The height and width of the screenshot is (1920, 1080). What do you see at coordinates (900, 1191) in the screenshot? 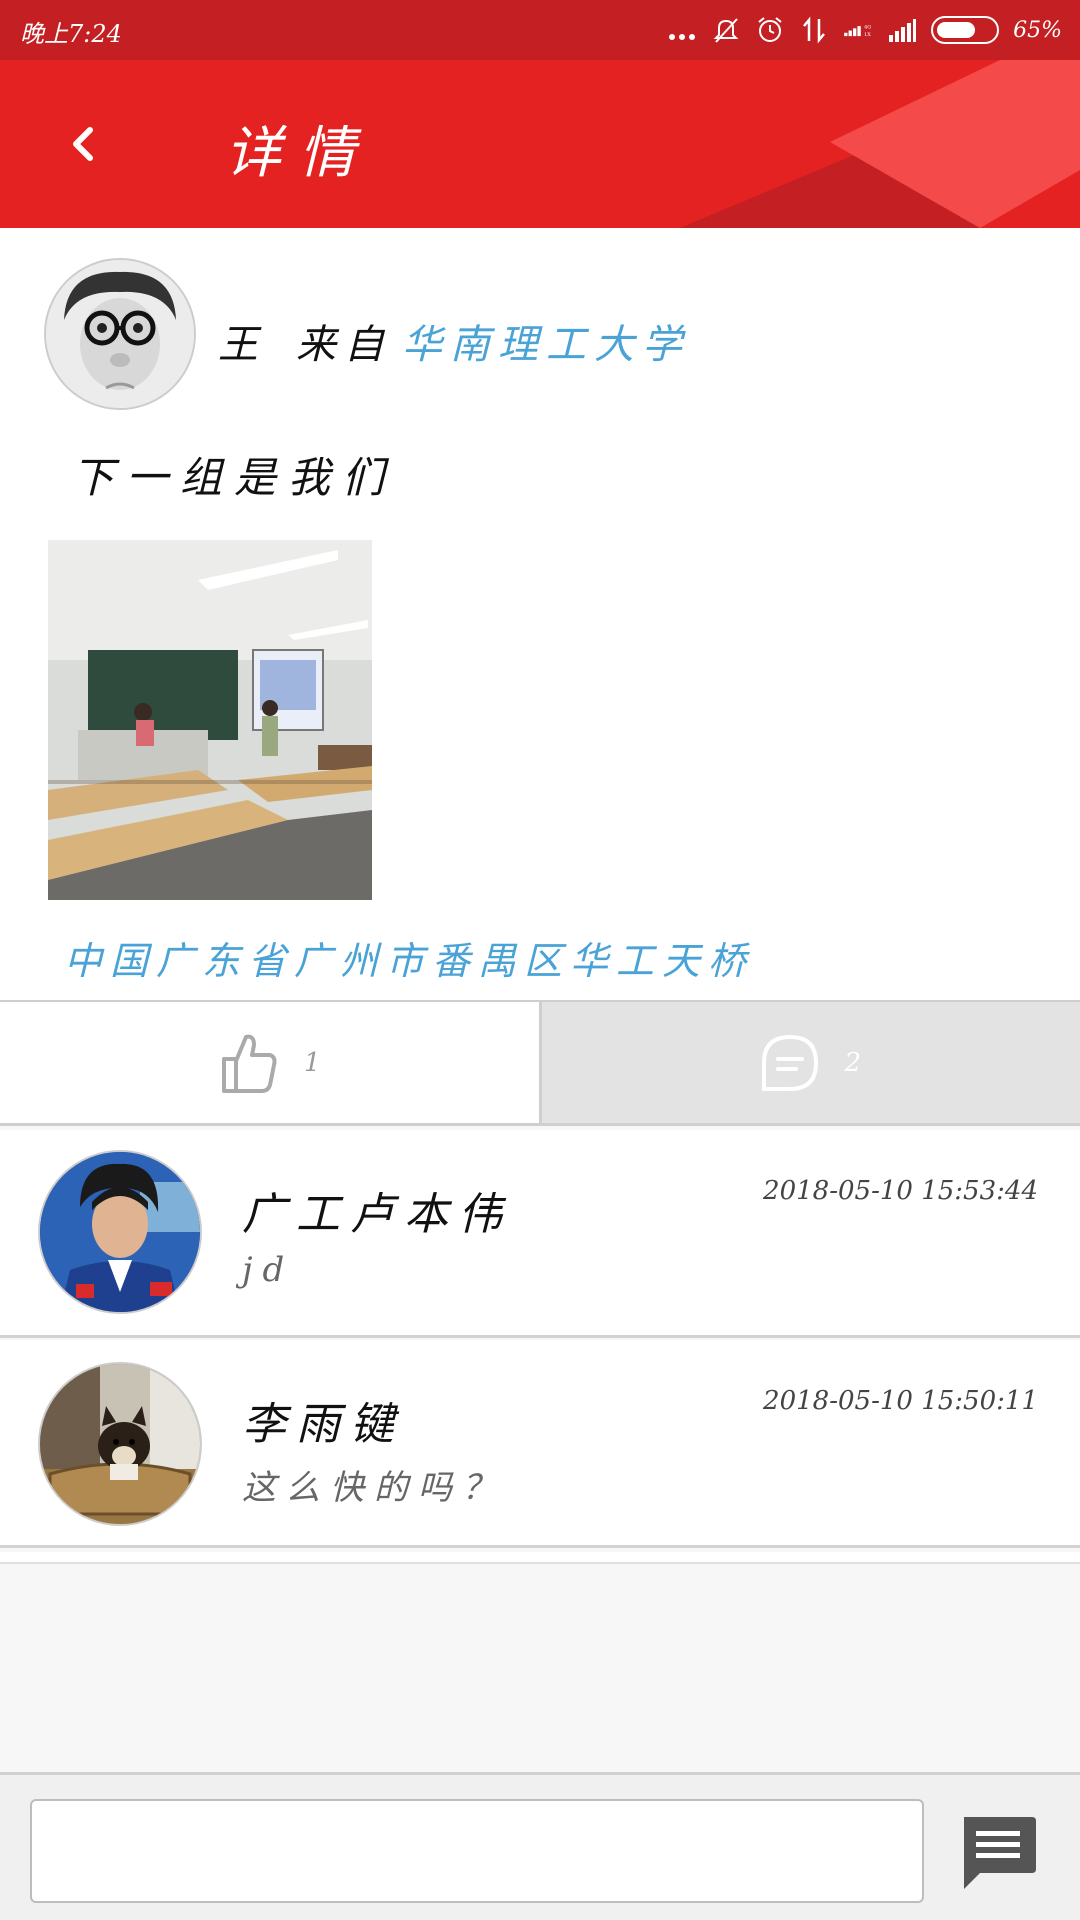
I see `comment-time: 2018-05-10 15:53:44` at bounding box center [900, 1191].